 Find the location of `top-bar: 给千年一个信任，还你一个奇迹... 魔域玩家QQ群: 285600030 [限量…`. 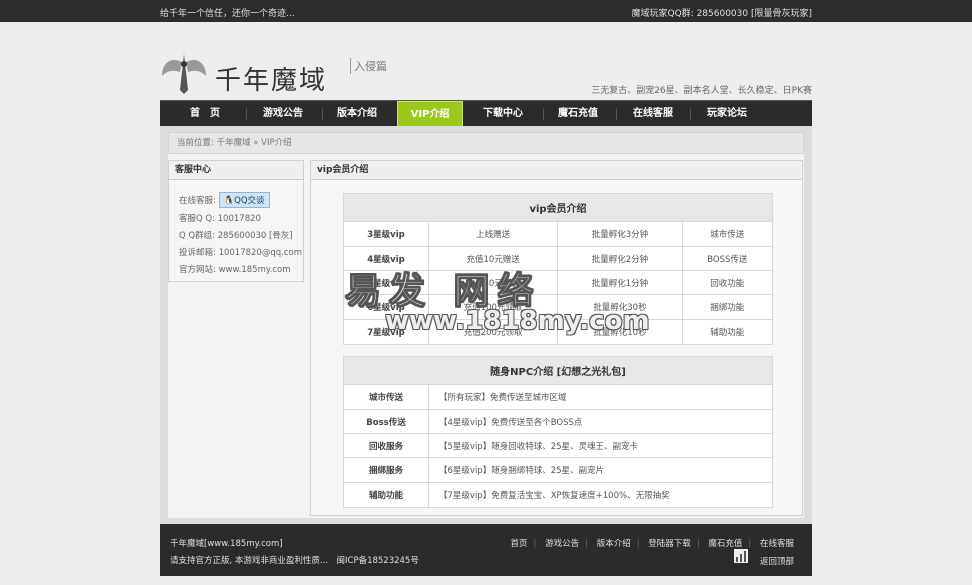

top-bar: 给千年一个信任，还你一个奇迹... 魔域玩家QQ群: 285600030 [限量… is located at coordinates (486, 11).